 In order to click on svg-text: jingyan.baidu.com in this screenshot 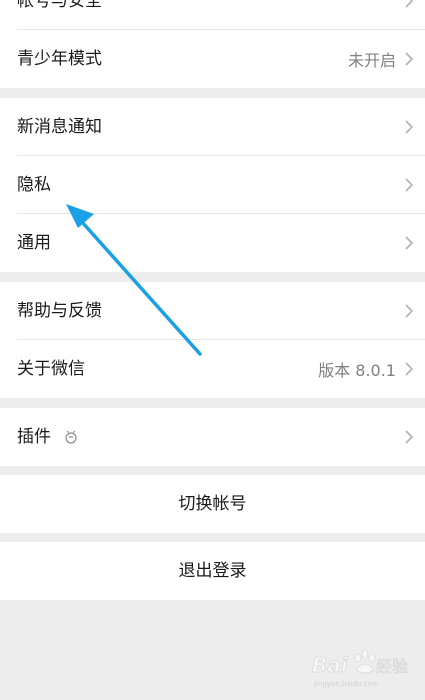, I will do `click(346, 684)`.